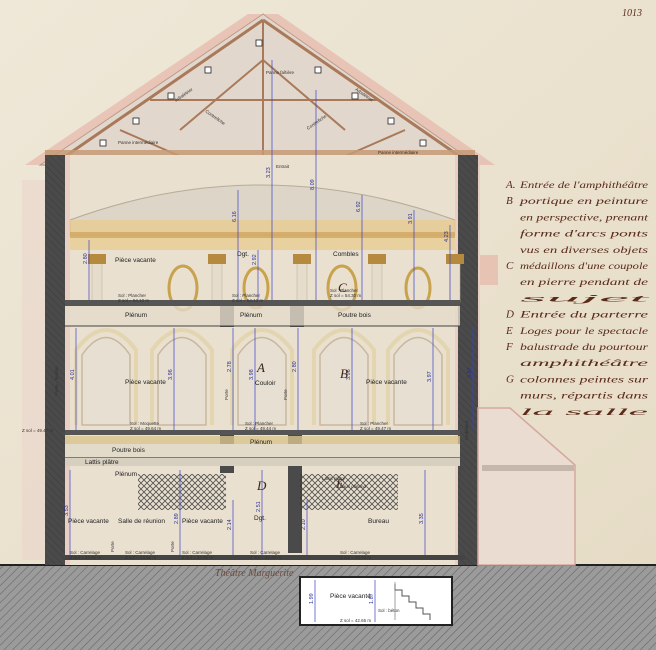 The image size is (656, 650). Describe the element at coordinates (349, 492) in the screenshot. I see `ground-hatch-right` at that location.